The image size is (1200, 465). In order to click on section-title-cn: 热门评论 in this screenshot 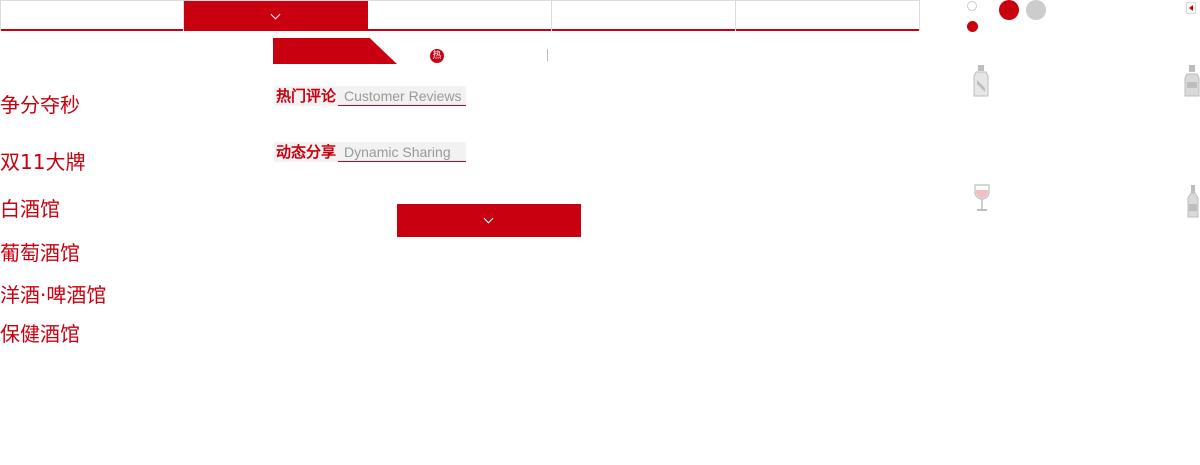, I will do `click(306, 96)`.